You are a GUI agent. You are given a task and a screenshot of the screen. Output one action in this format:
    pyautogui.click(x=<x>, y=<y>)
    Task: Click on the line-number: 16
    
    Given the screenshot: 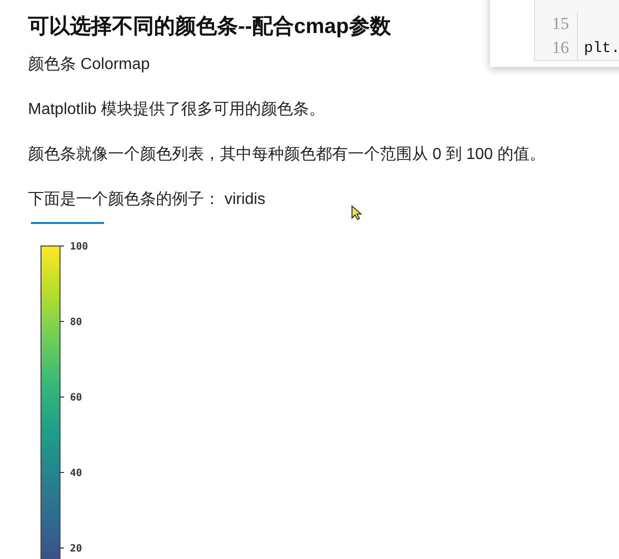 What is the action you would take?
    pyautogui.click(x=556, y=48)
    